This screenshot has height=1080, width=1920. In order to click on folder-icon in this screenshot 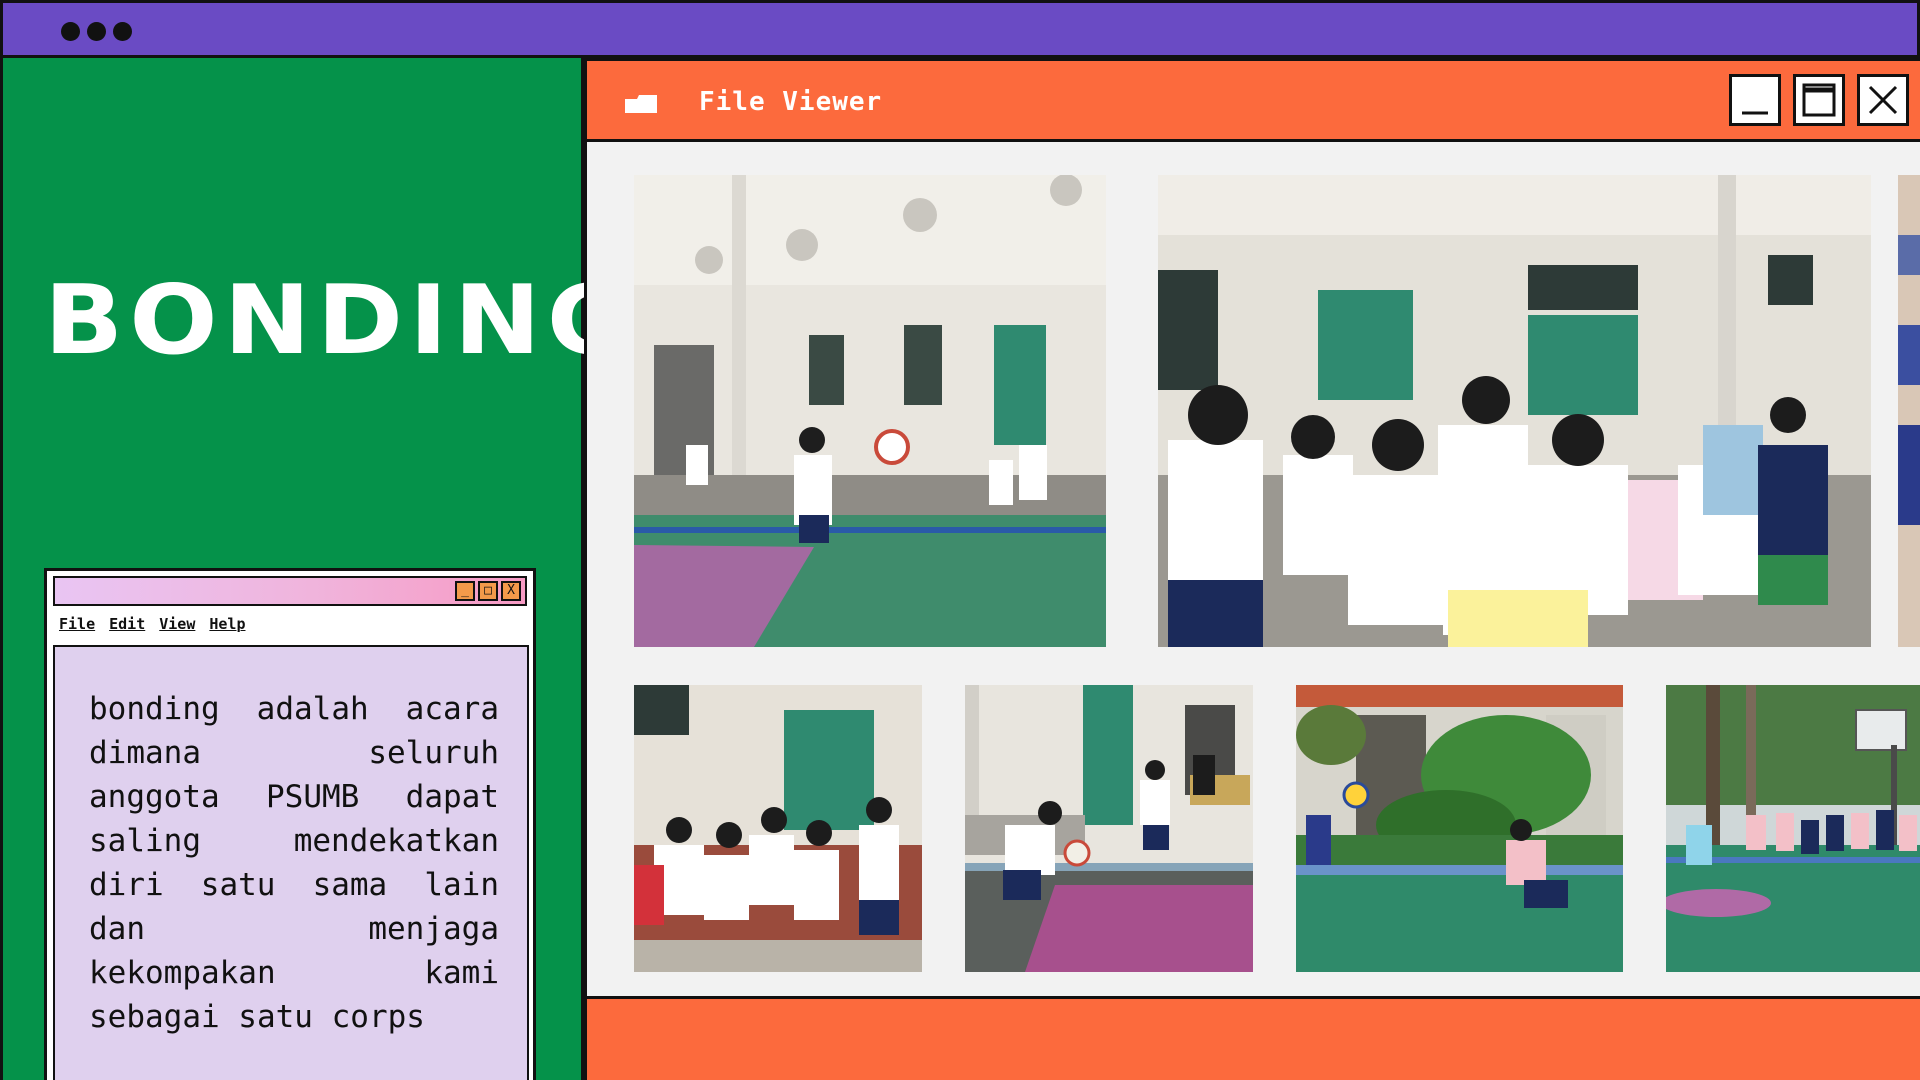, I will do `click(641, 104)`.